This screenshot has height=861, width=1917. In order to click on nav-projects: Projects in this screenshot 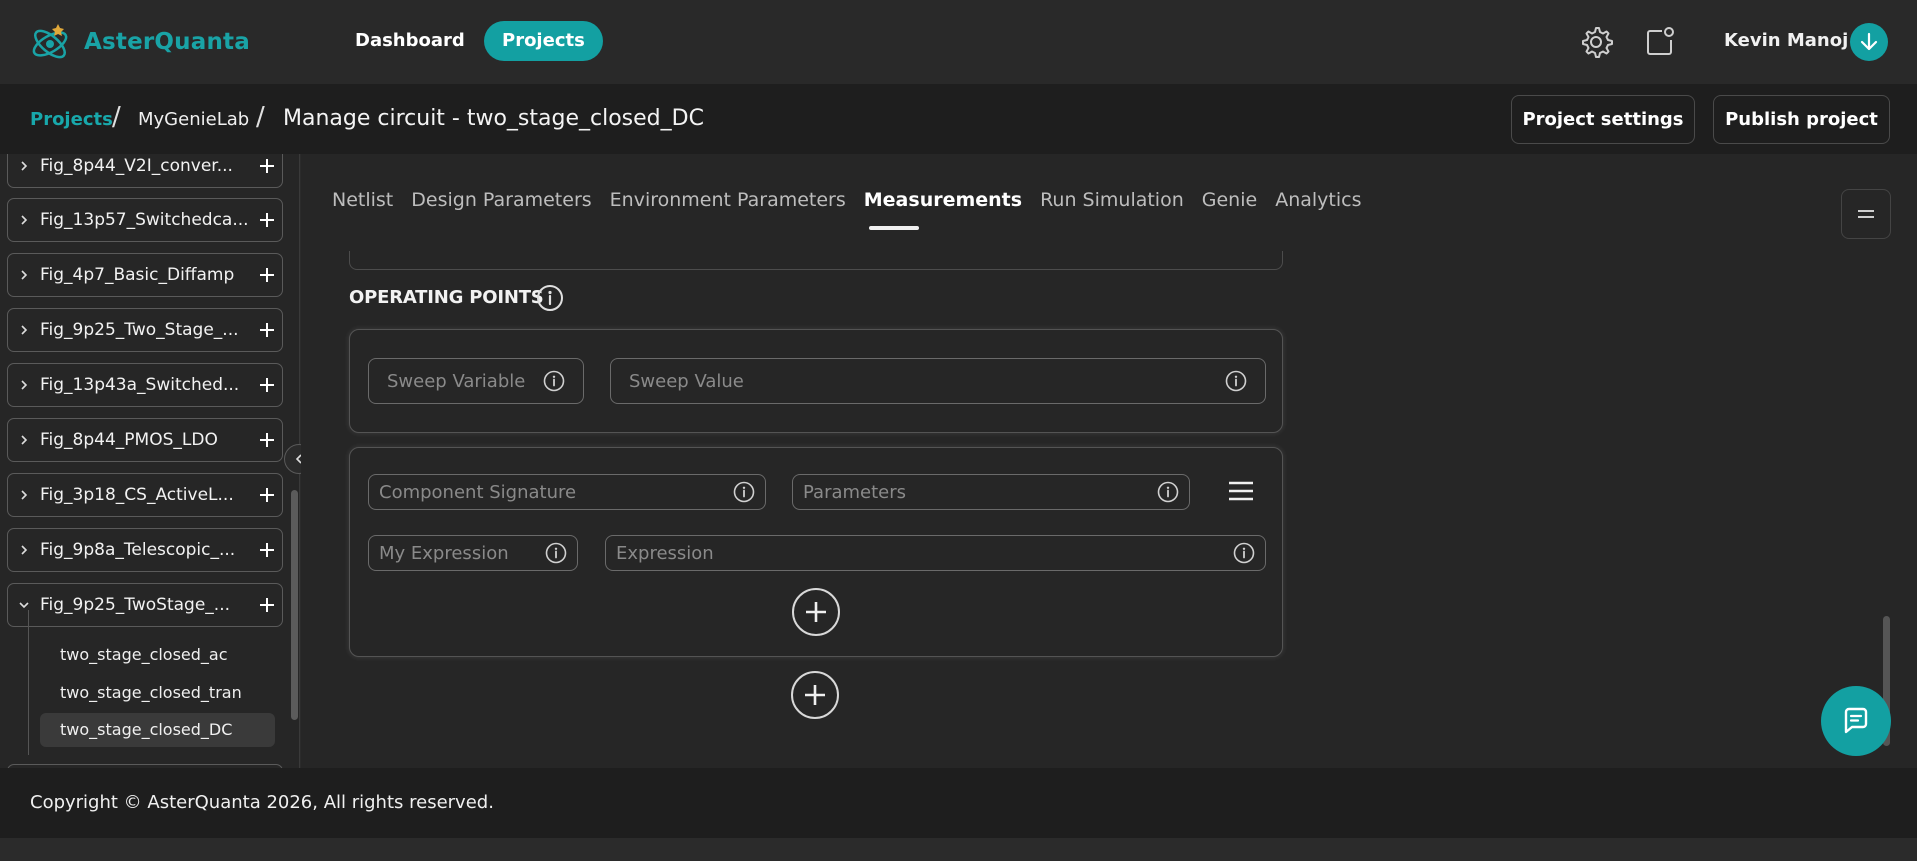, I will do `click(543, 41)`.